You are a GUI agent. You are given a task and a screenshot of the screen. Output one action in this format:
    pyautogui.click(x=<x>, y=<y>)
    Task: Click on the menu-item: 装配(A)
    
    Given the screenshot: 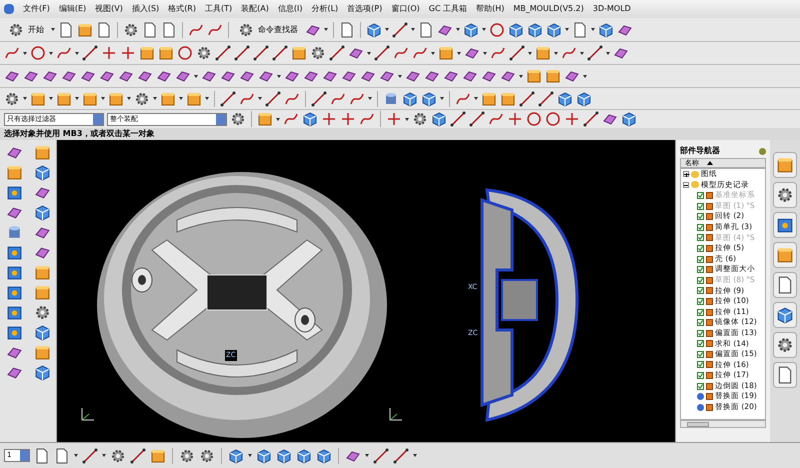 What is the action you would take?
    pyautogui.click(x=255, y=9)
    